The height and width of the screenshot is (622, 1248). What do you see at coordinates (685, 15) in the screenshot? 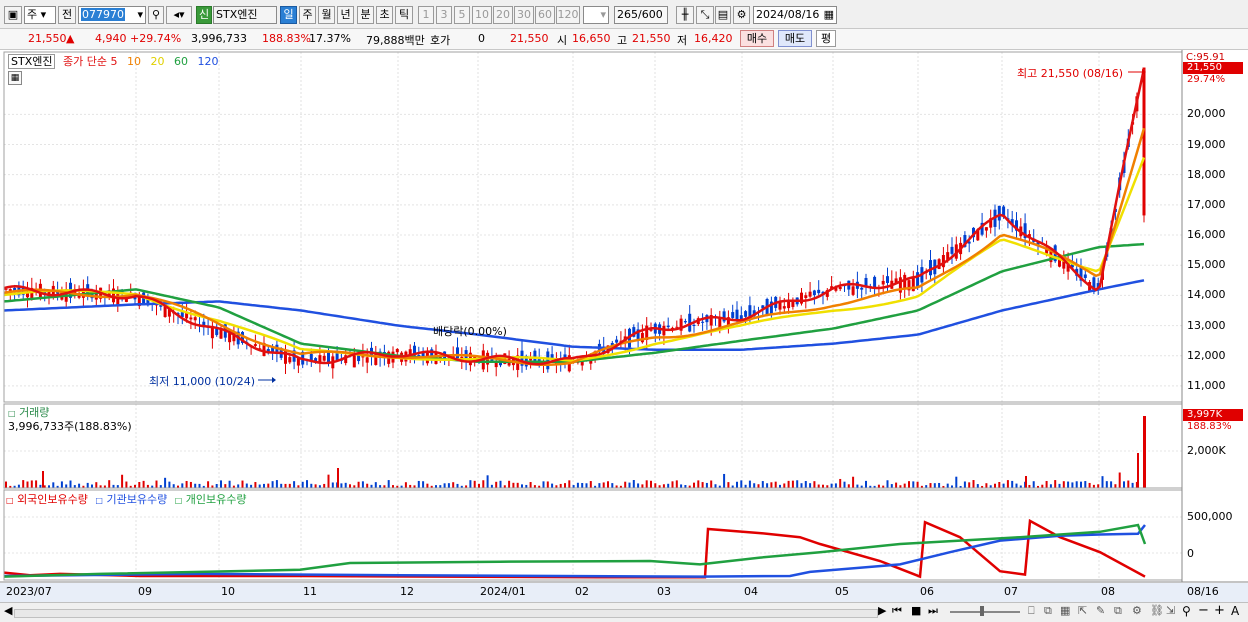
I see `candle-icon: ╫` at bounding box center [685, 15].